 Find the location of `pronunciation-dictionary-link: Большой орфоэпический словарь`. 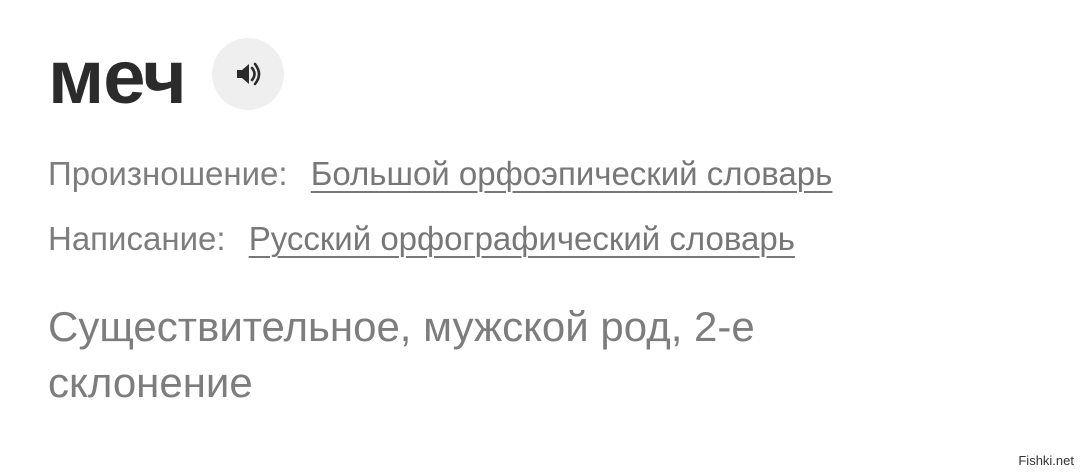

pronunciation-dictionary-link: Большой орфоэпический словарь is located at coordinates (572, 173).